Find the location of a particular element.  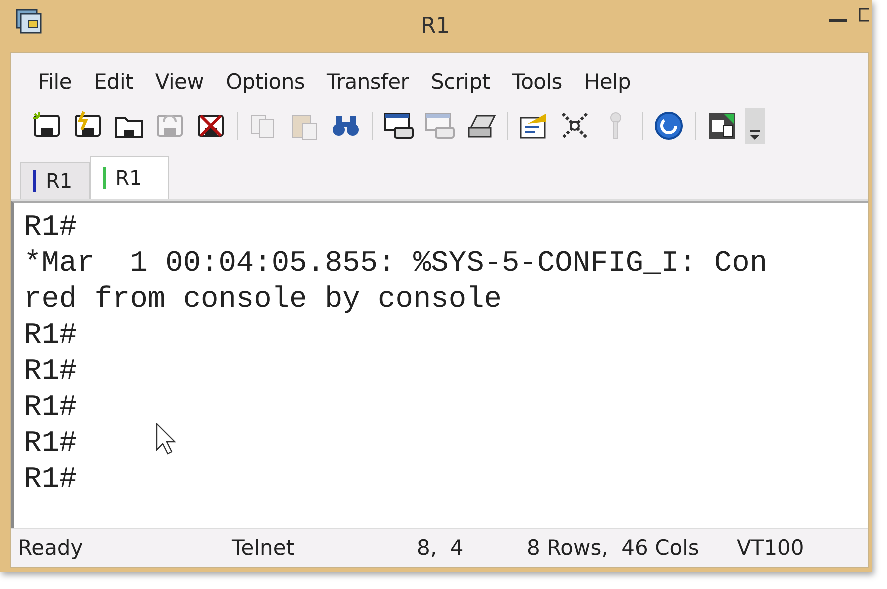

status-text: Telnet is located at coordinates (264, 548).